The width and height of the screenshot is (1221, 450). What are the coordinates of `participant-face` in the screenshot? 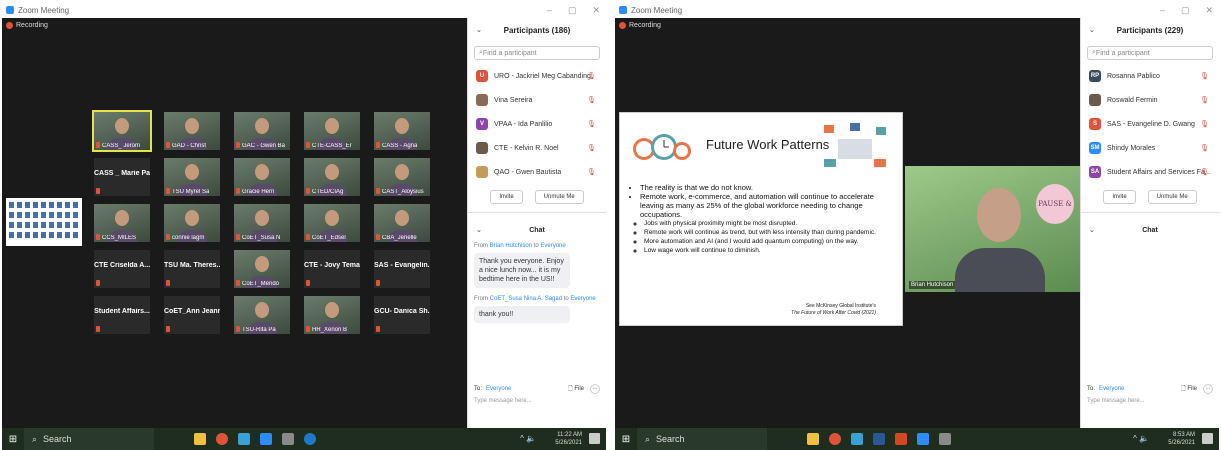 It's located at (262, 126).